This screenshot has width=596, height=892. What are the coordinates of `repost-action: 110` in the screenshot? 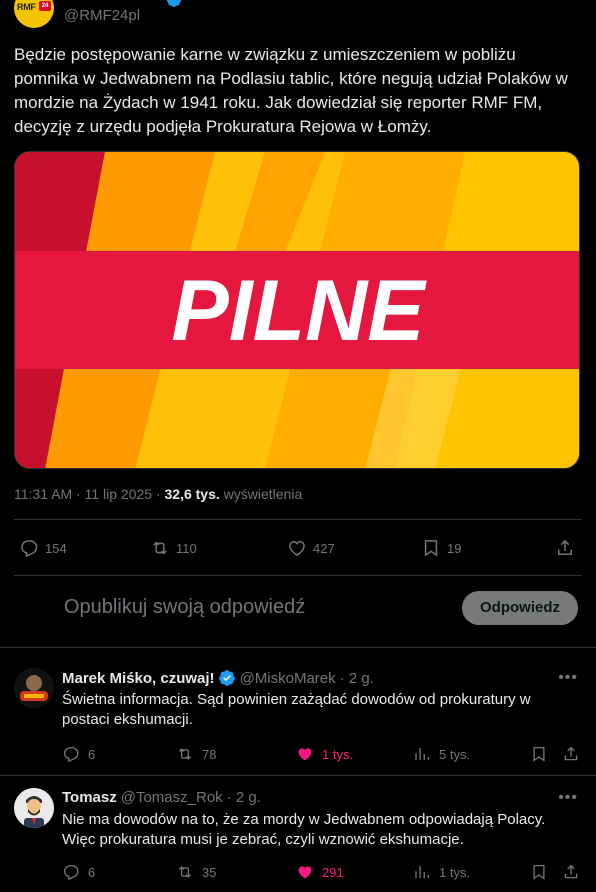 It's located at (173, 548).